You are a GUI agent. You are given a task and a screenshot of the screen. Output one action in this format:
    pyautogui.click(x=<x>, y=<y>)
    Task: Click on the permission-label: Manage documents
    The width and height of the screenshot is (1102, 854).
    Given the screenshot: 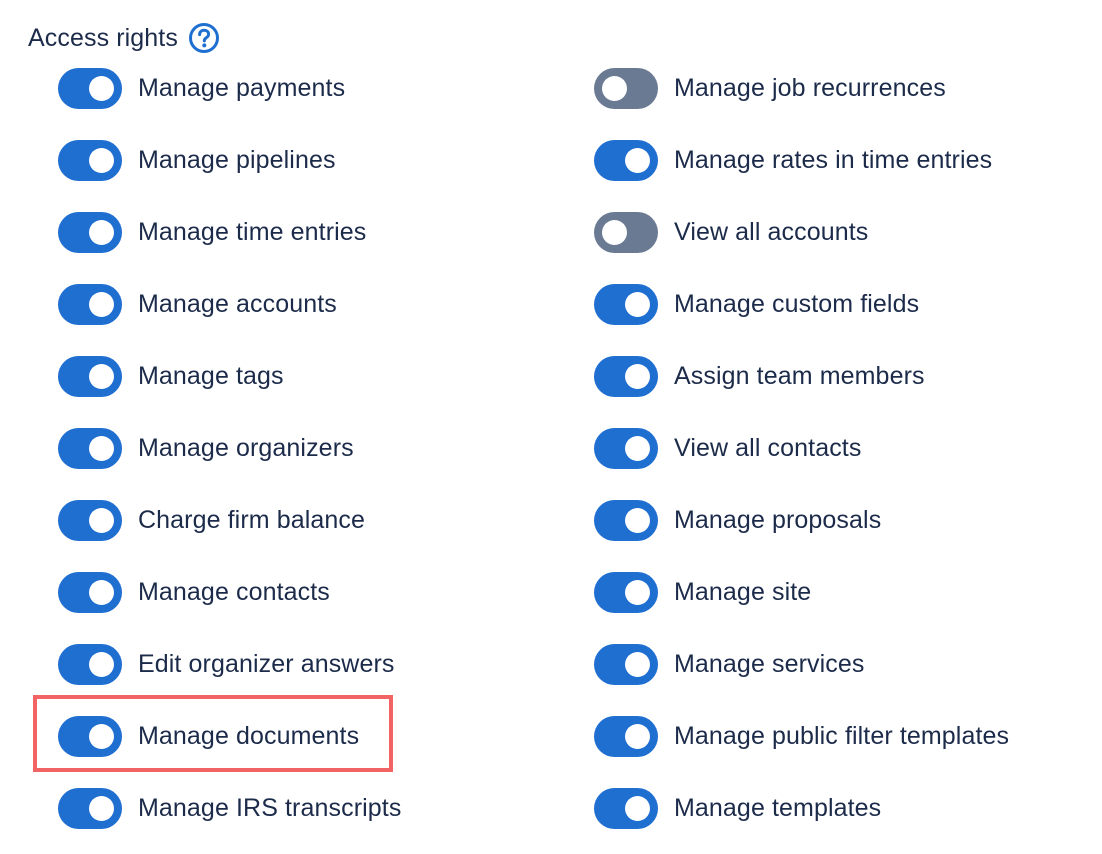 What is the action you would take?
    pyautogui.click(x=249, y=736)
    